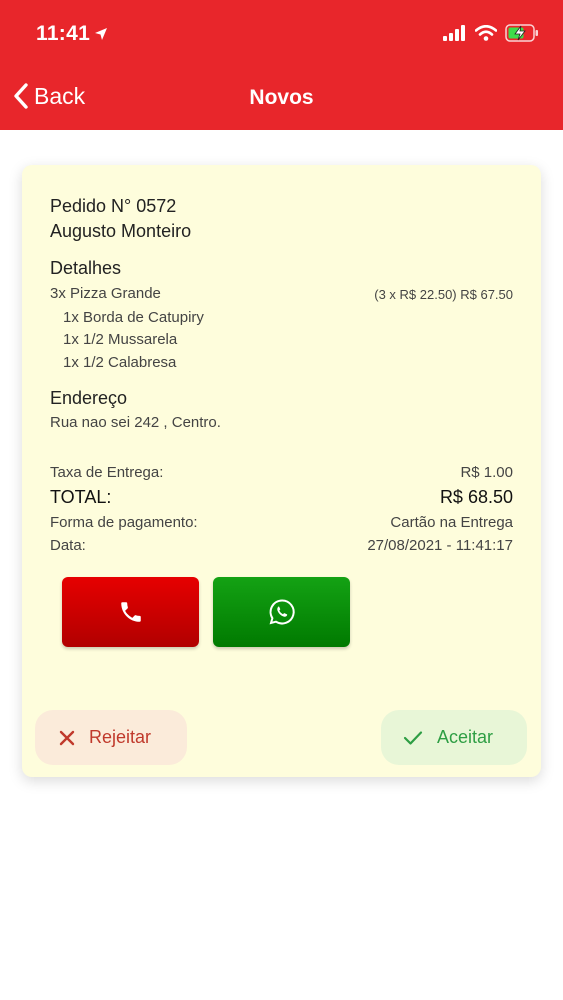 The height and width of the screenshot is (1000, 563). I want to click on whatsapp-button, so click(281, 612).